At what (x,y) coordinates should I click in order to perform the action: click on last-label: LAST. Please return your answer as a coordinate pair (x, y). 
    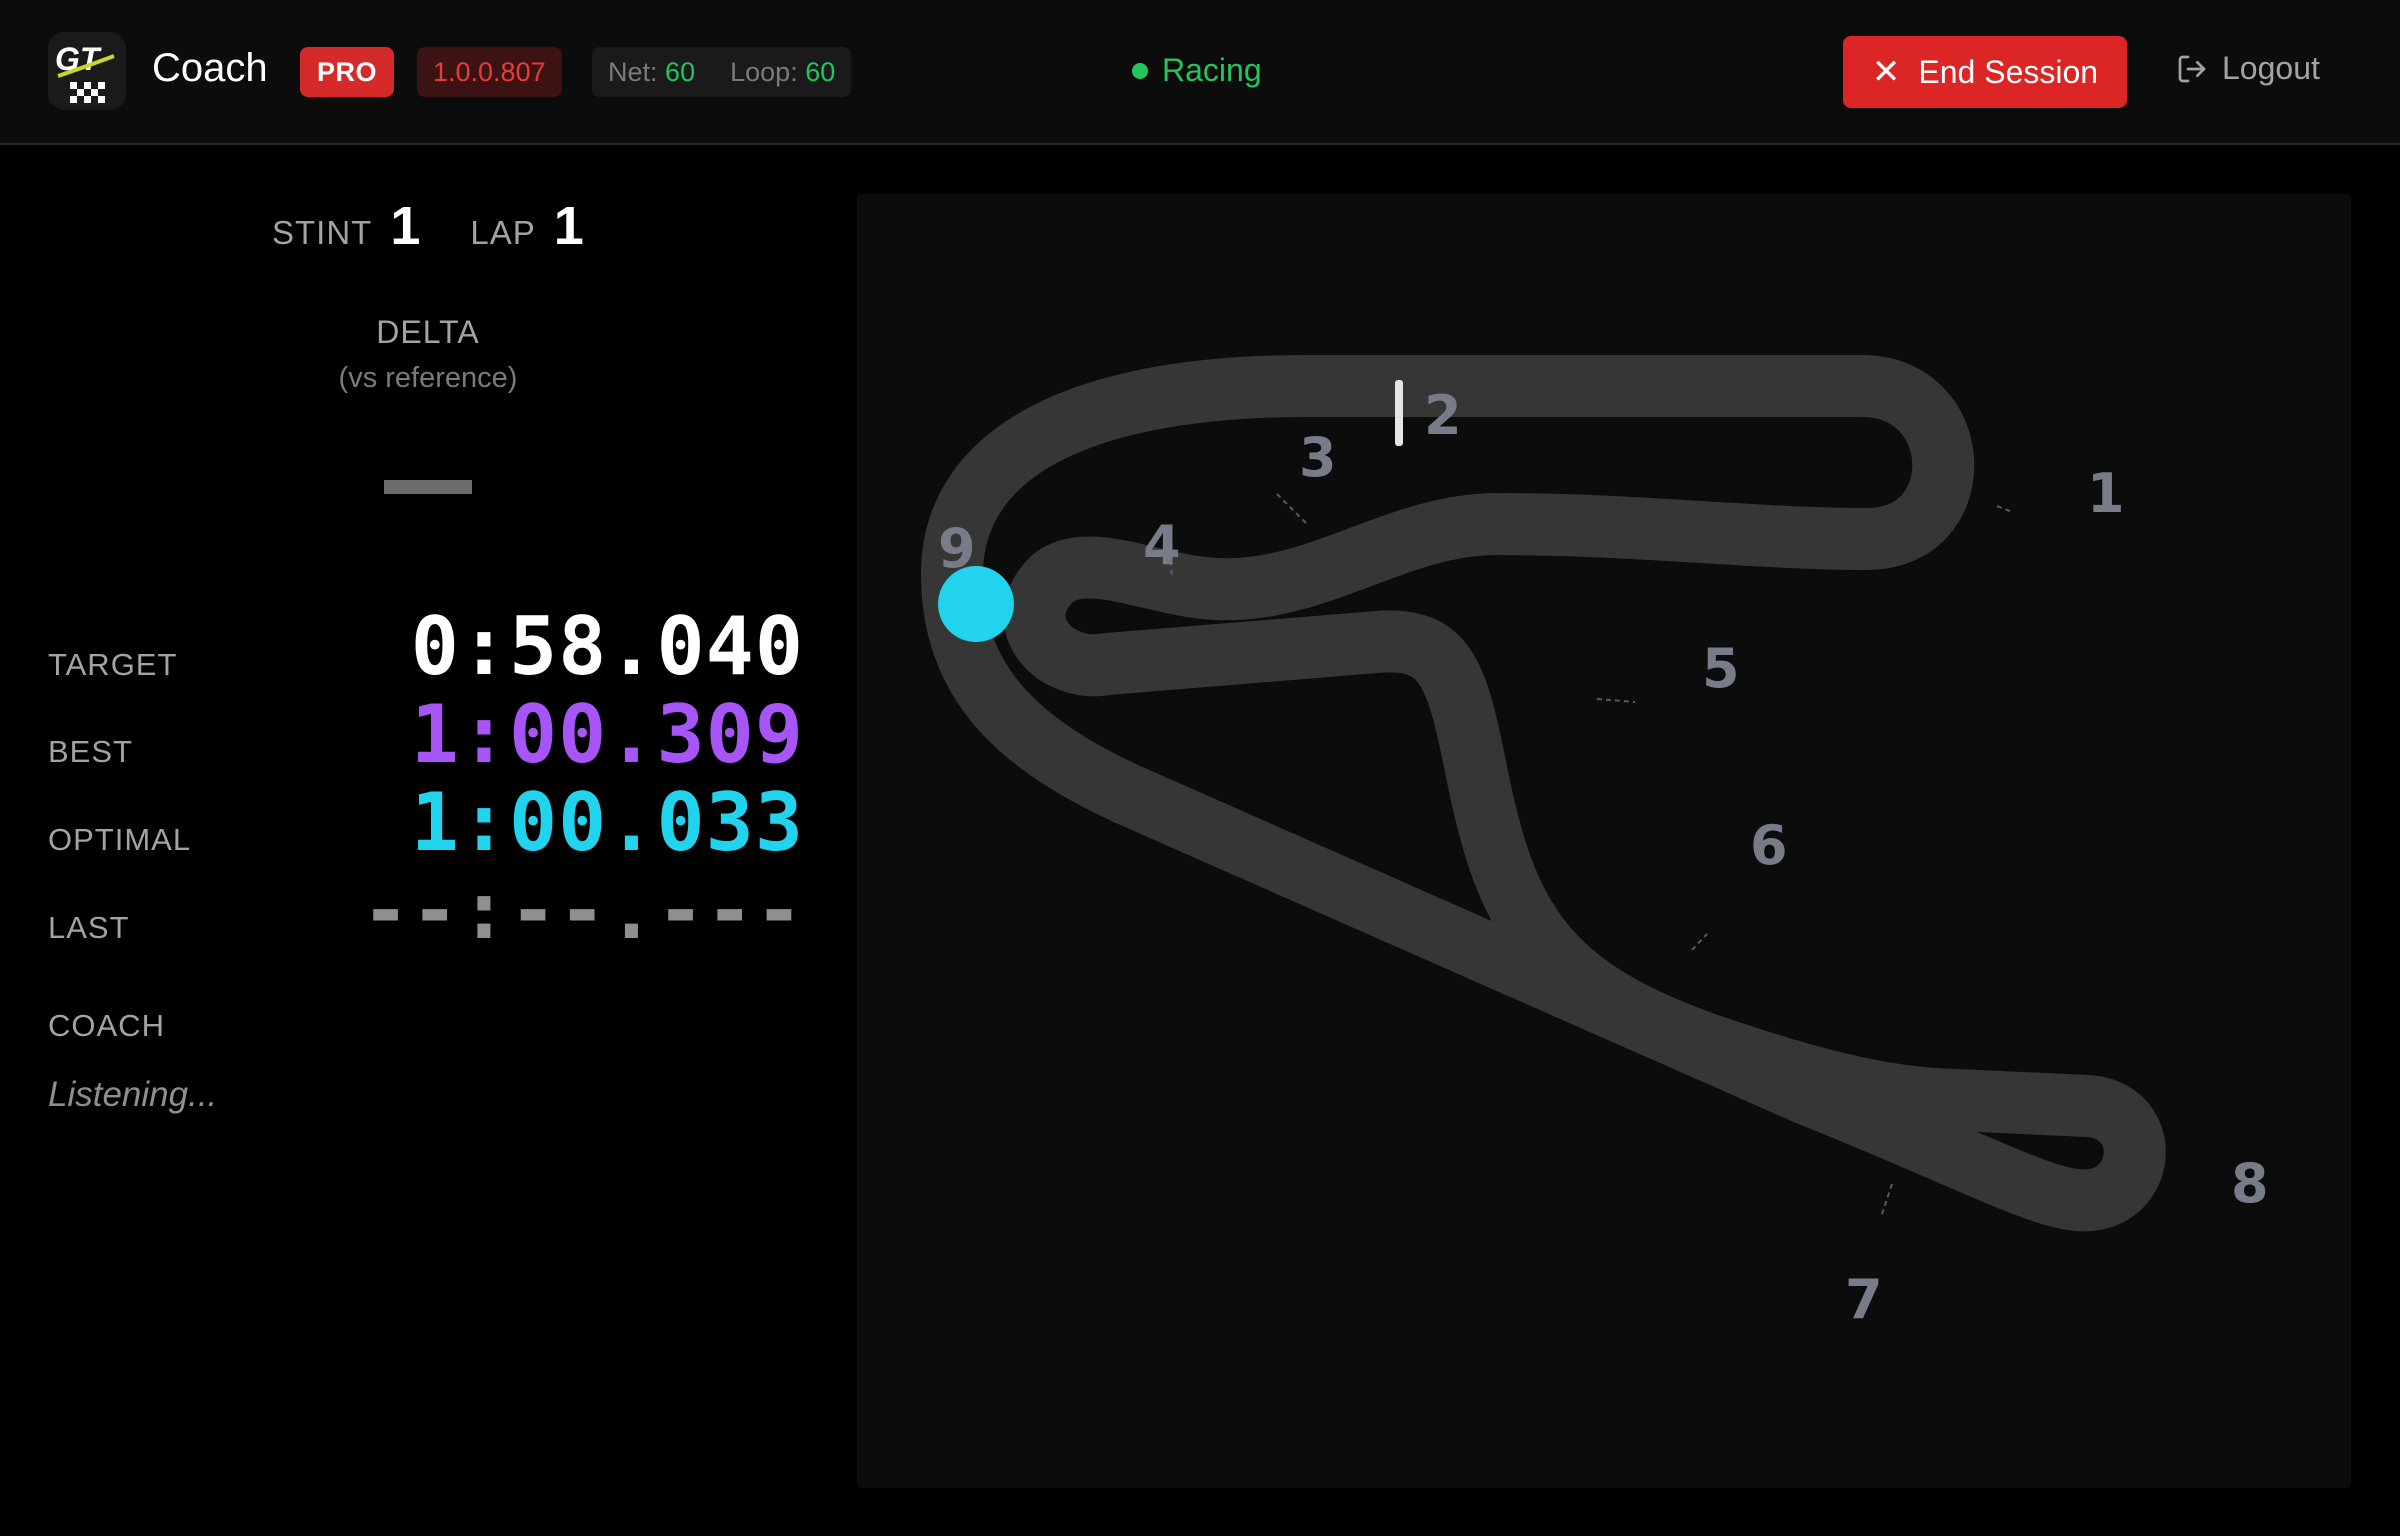
    Looking at the image, I should click on (89, 927).